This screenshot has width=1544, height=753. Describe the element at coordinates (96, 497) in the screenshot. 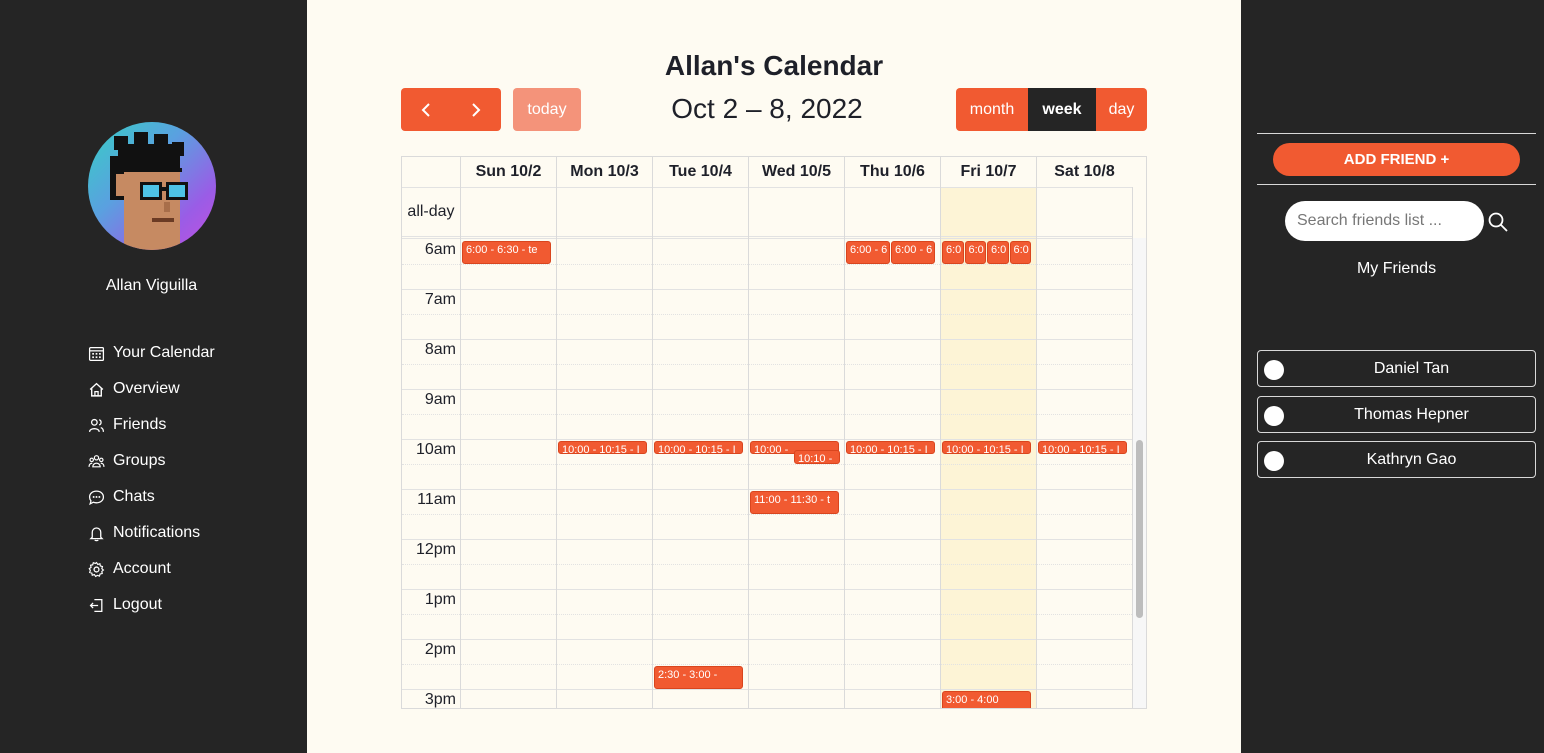

I see `chat-icon` at that location.